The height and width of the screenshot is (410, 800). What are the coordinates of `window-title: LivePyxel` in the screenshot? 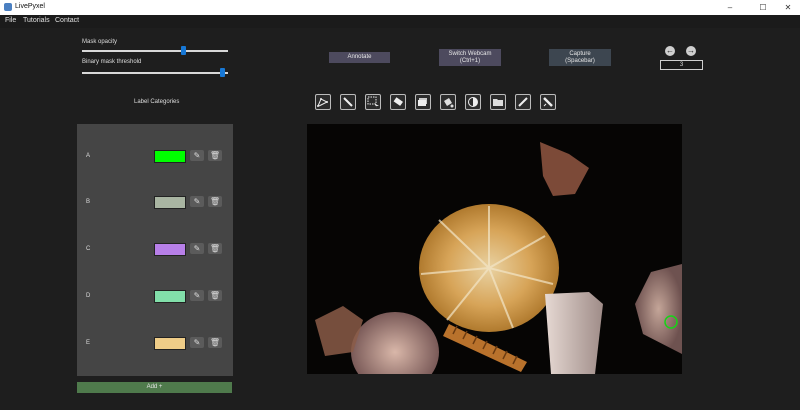 It's located at (30, 6).